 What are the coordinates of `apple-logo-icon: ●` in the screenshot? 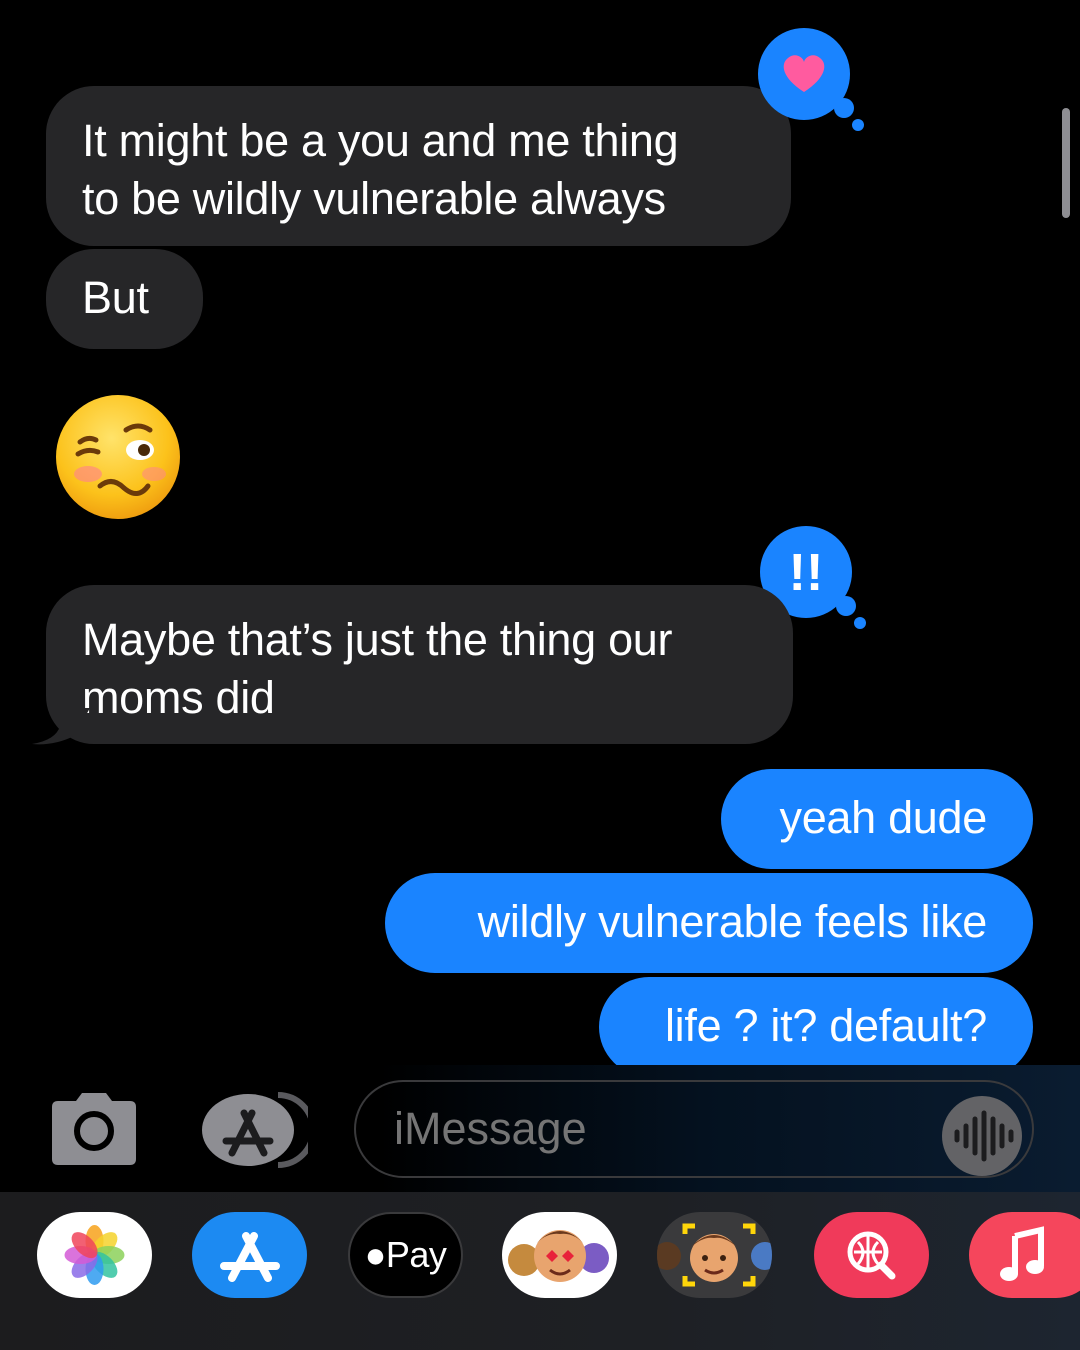 It's located at (375, 1254).